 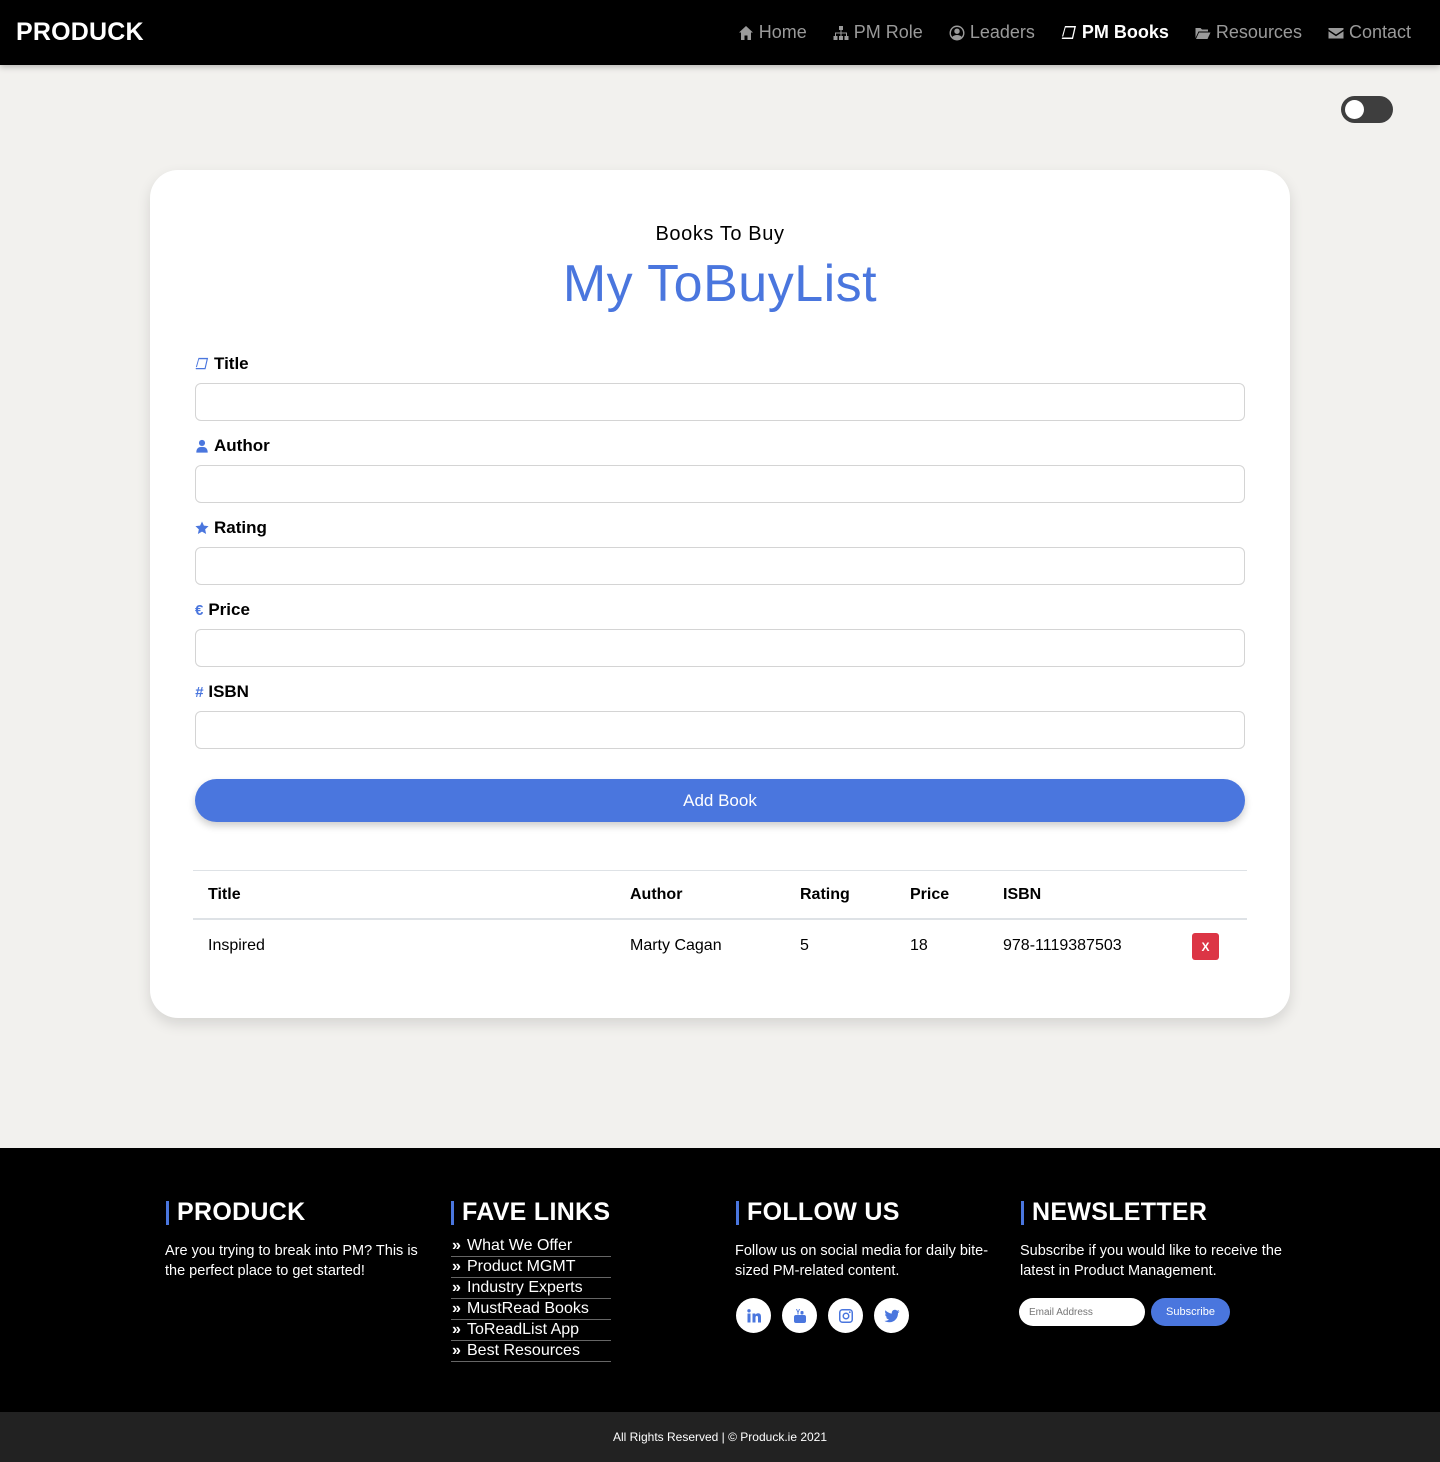 I want to click on footer-link-industry-experts: » Industry Experts, so click(x=531, y=1288).